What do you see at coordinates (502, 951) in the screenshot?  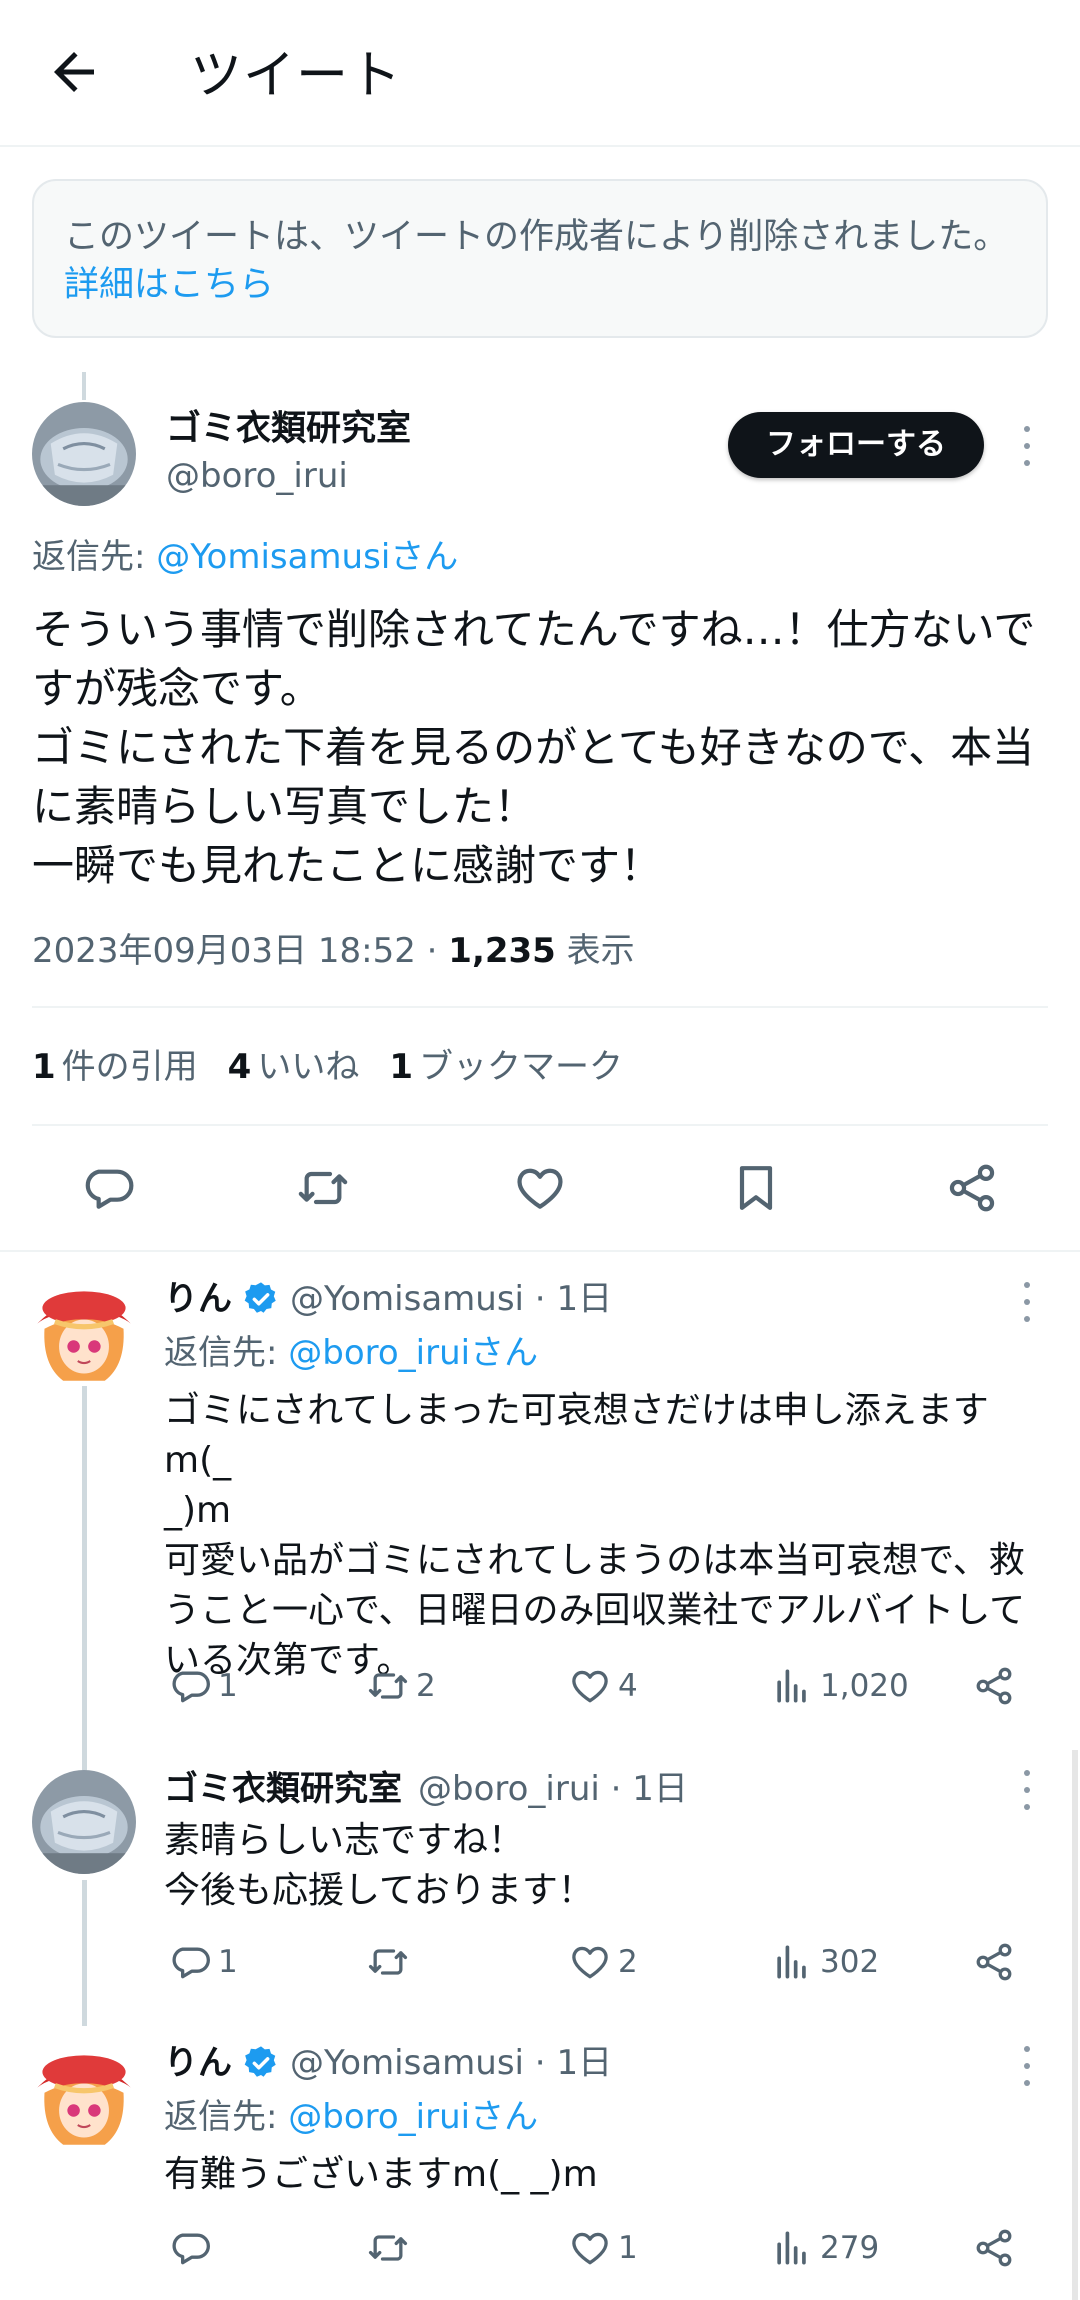 I see `view-count: 1,235` at bounding box center [502, 951].